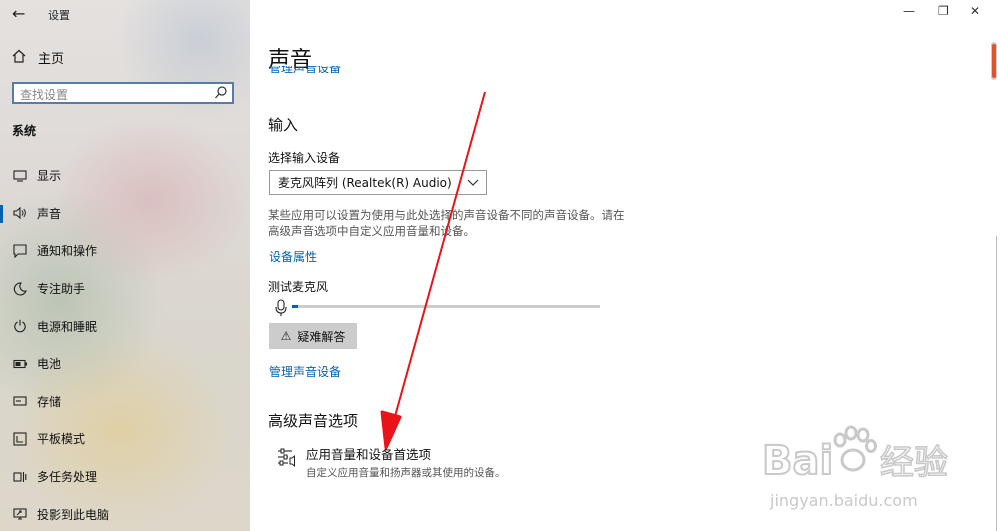 Image resolution: width=1000 pixels, height=531 pixels. Describe the element at coordinates (858, 466) in the screenshot. I see `baidu-jingyan-watermark: Bai 经验 jingyan.baidu.com` at that location.